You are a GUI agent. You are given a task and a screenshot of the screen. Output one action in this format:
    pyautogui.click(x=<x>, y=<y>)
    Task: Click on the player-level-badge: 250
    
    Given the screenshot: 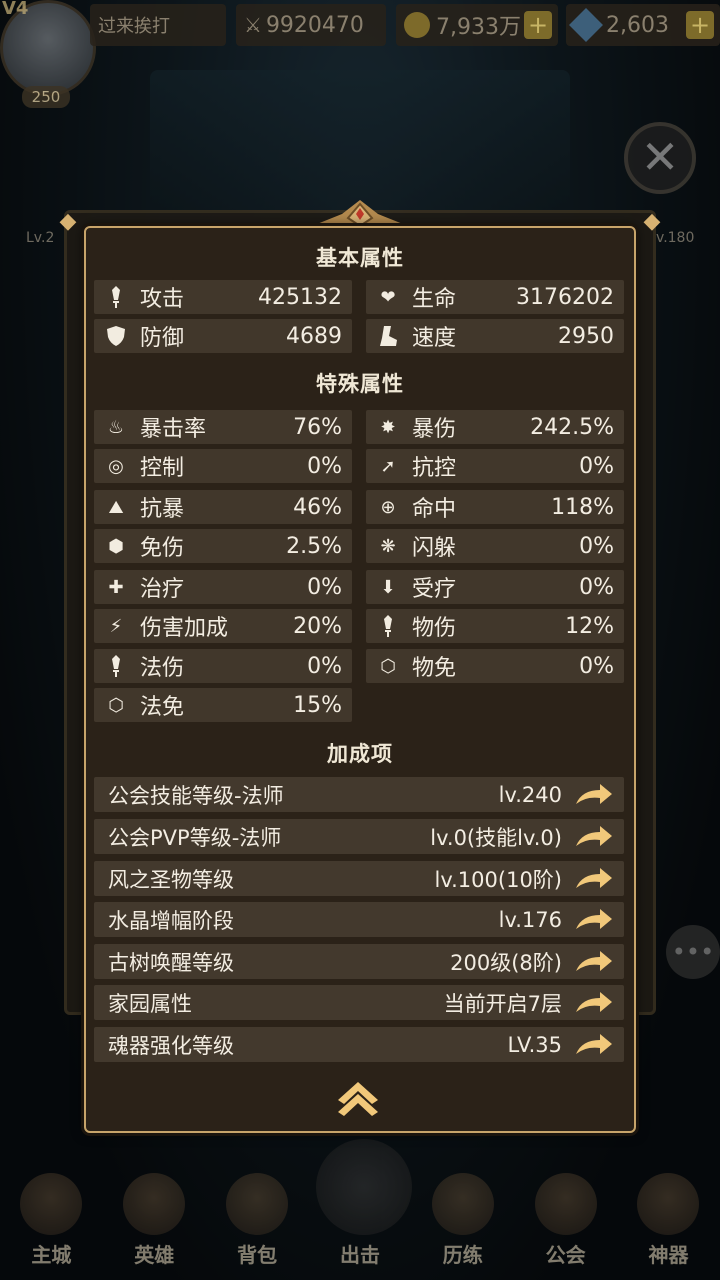 What is the action you would take?
    pyautogui.click(x=46, y=97)
    